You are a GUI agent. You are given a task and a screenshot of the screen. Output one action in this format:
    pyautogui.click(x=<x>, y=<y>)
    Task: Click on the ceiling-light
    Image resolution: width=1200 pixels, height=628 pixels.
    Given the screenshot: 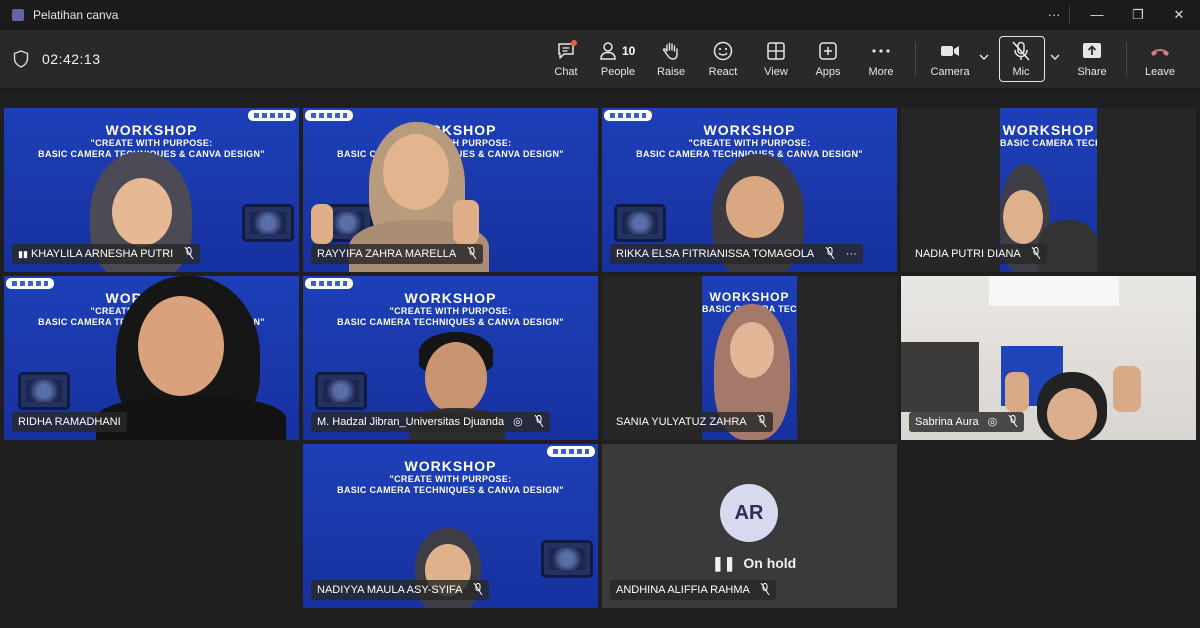 What is the action you would take?
    pyautogui.click(x=1054, y=291)
    